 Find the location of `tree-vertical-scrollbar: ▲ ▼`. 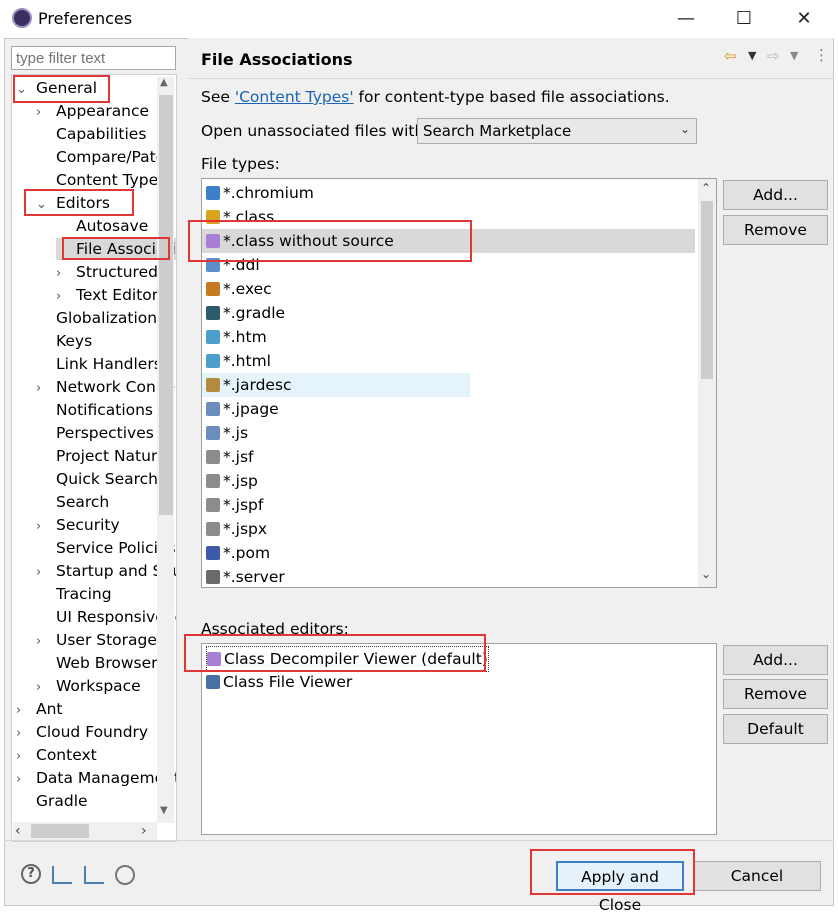

tree-vertical-scrollbar: ▲ ▼ is located at coordinates (165, 450).